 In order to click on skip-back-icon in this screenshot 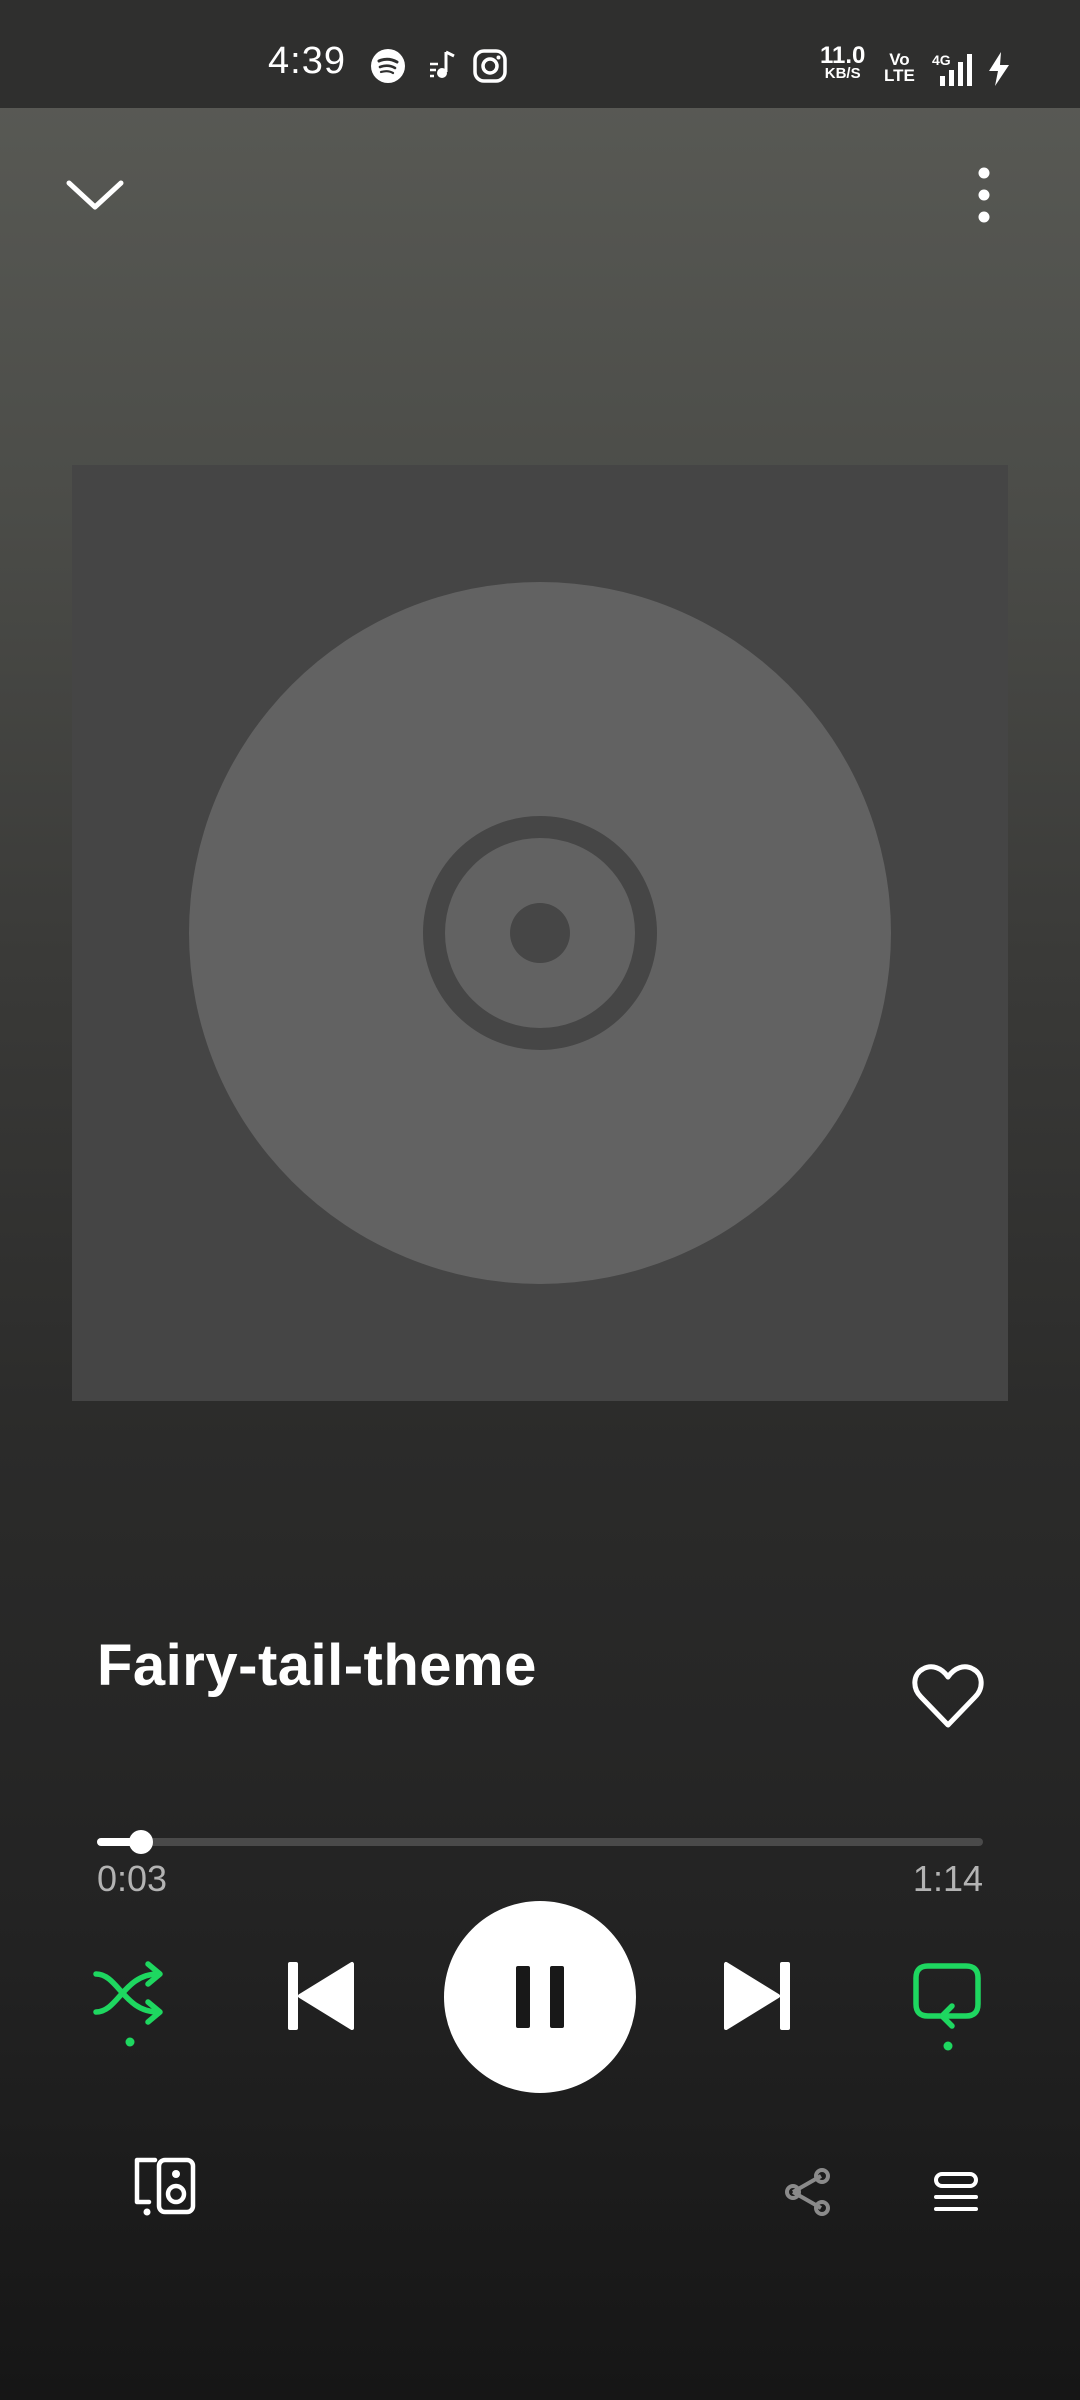, I will do `click(321, 1996)`.